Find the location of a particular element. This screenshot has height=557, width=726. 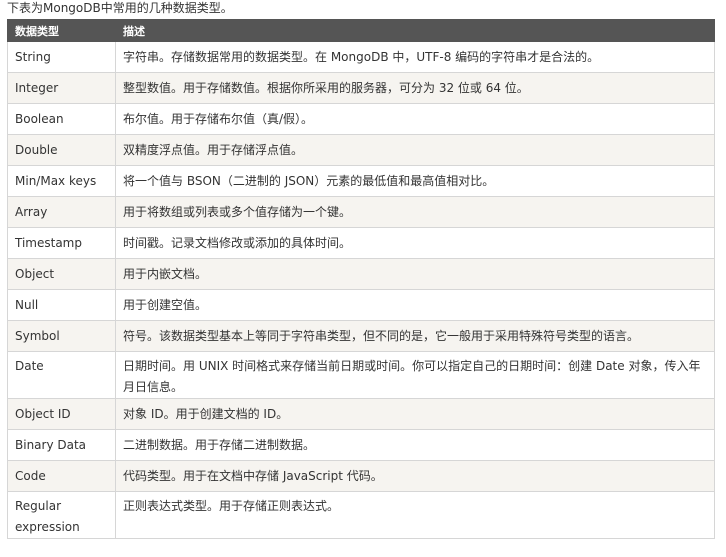

description-cell: 用于内嵌文档。 is located at coordinates (415, 274).